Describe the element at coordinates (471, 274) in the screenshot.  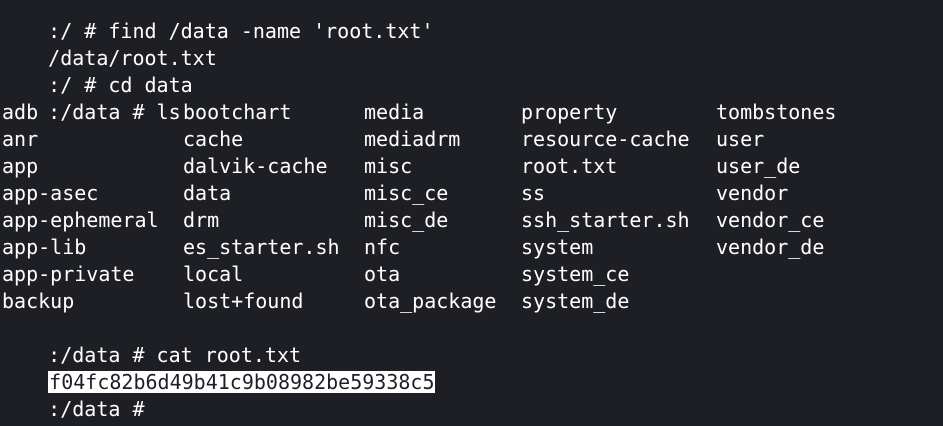
I see `ls-output-row: app-private local ota system_ce` at that location.